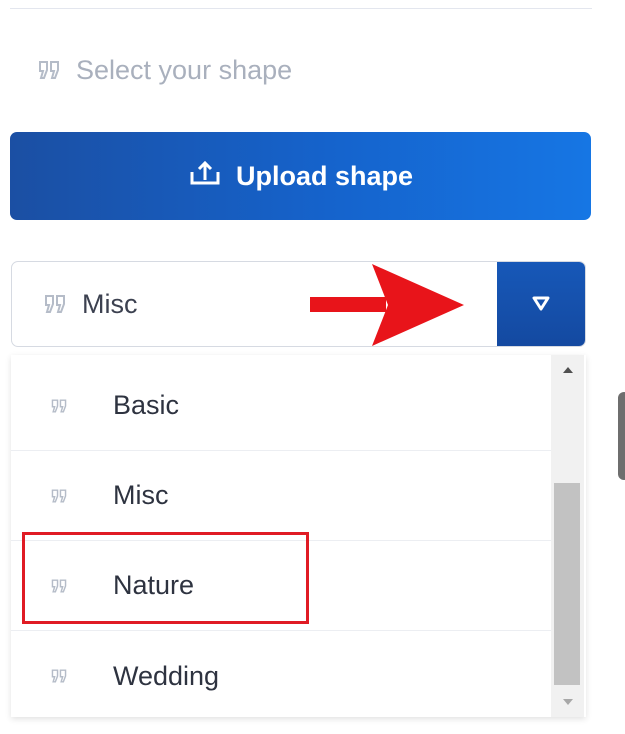 The image size is (625, 734). I want to click on selected-category-text: Misc, so click(110, 303).